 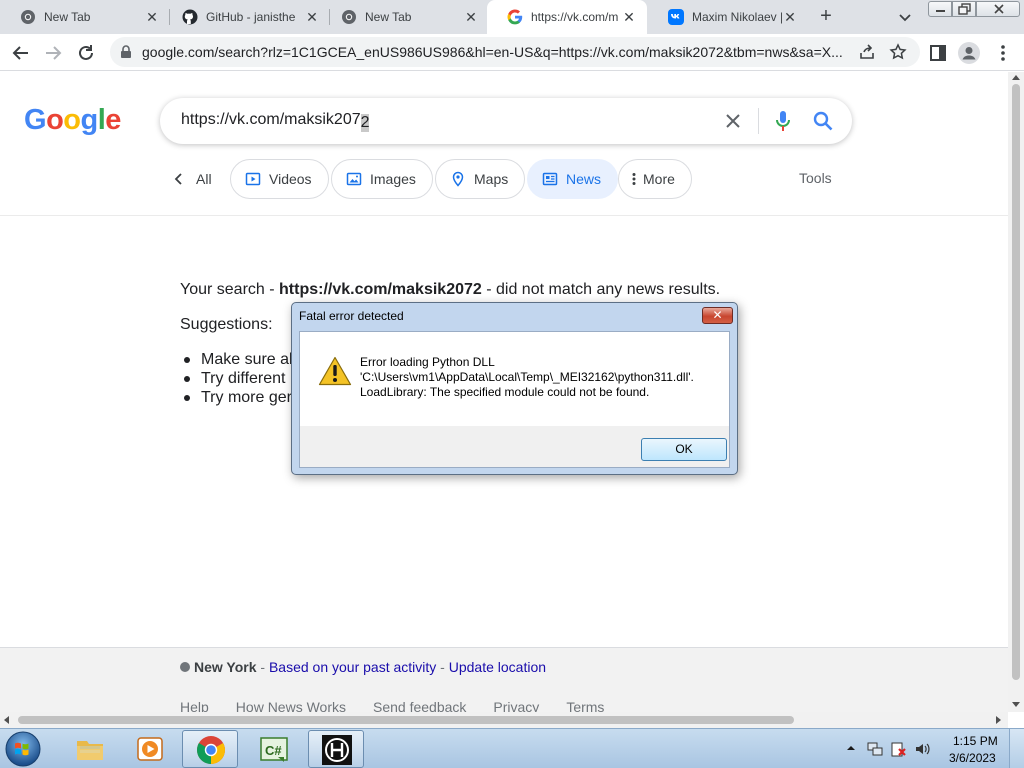 I want to click on lock-icon, so click(x=126, y=52).